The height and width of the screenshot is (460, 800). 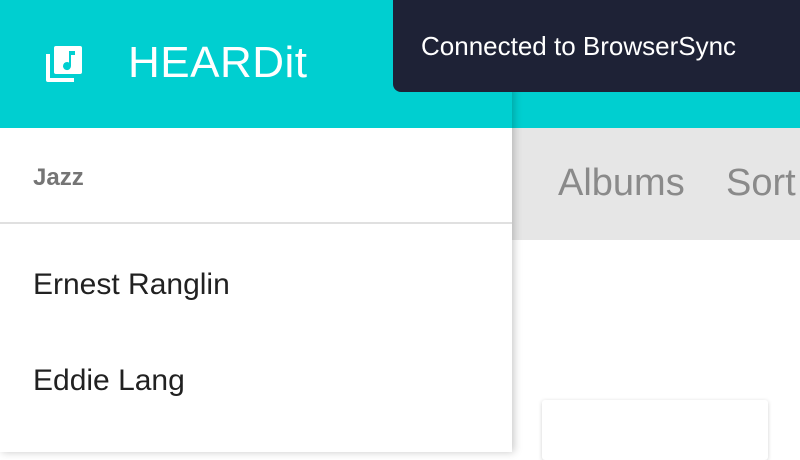 I want to click on sort-button: Sort, so click(x=761, y=183).